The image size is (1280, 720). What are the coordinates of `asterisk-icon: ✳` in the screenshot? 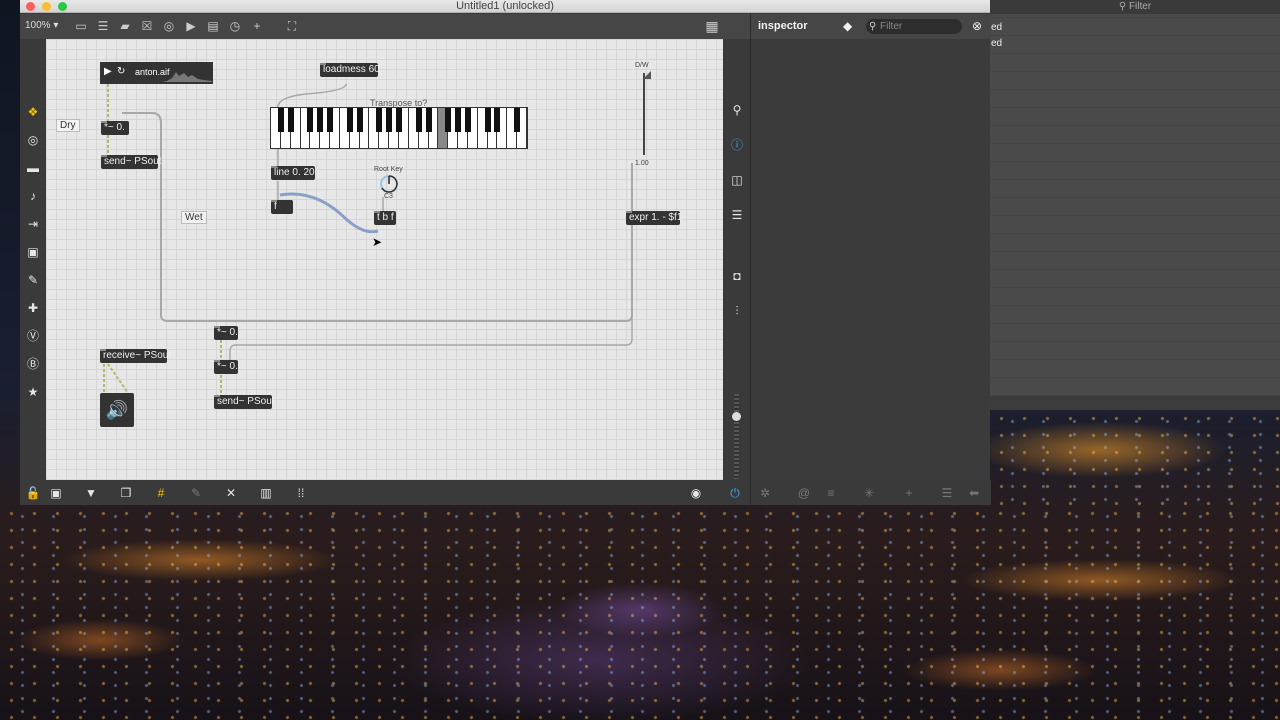 It's located at (869, 493).